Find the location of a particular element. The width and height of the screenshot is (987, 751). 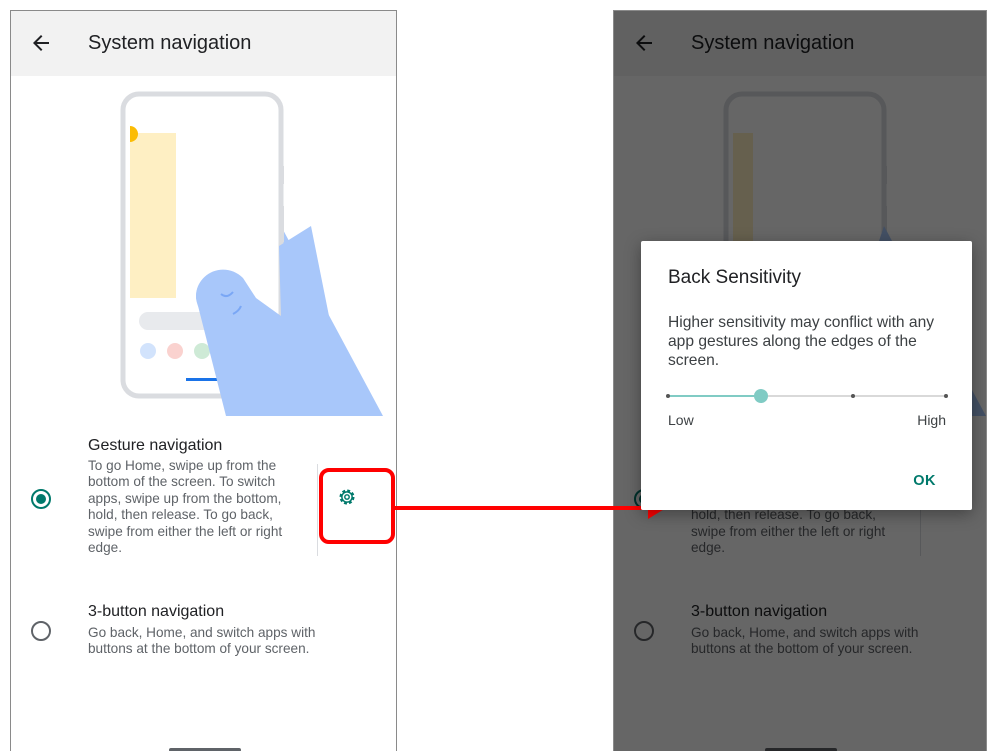

description-line: hold, then release. To go back, is located at coordinates (180, 515).